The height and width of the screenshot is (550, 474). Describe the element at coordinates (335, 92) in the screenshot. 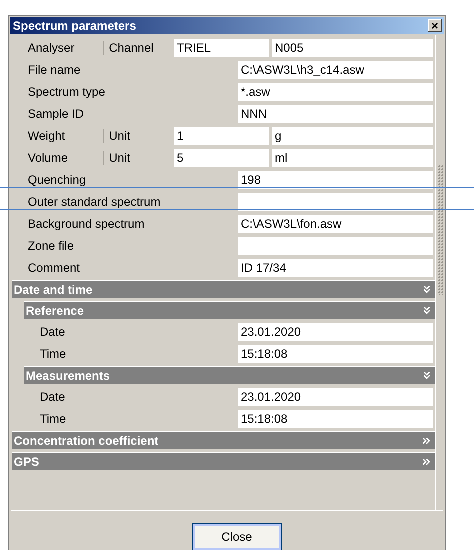

I see `value-field: *.asw` at that location.